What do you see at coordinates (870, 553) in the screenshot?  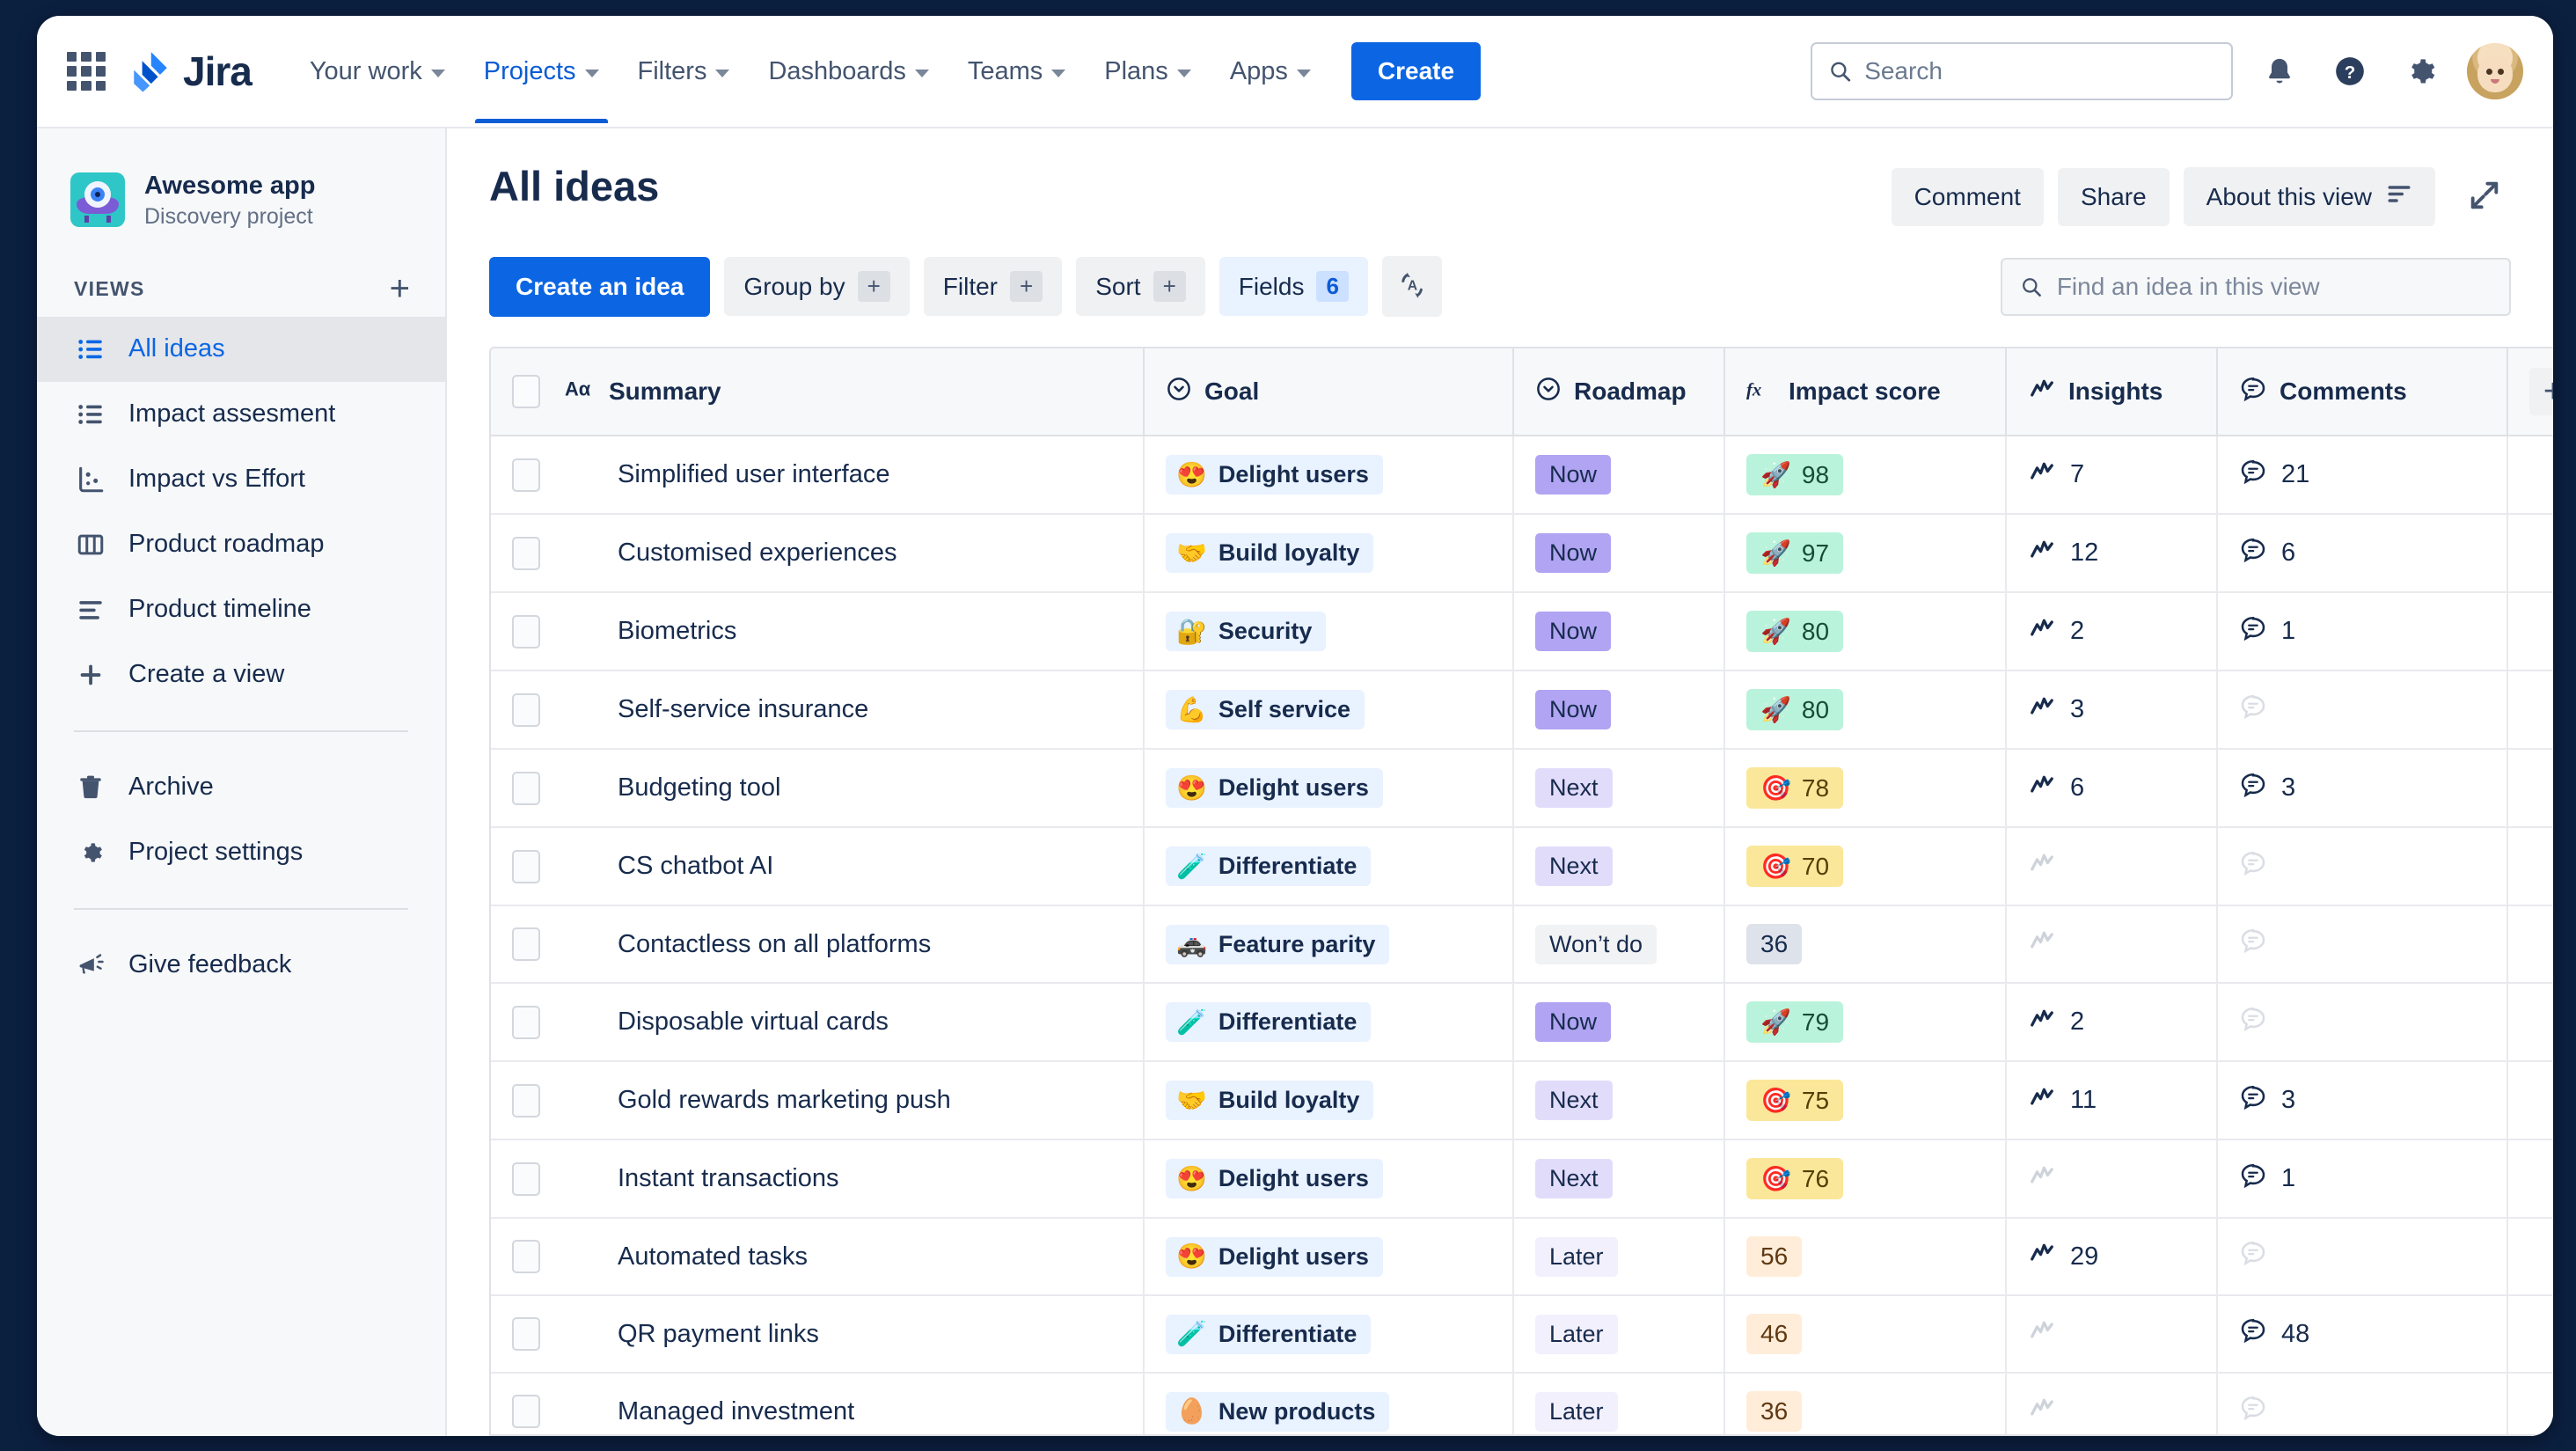 I see `cell-summary: Customised experiences` at bounding box center [870, 553].